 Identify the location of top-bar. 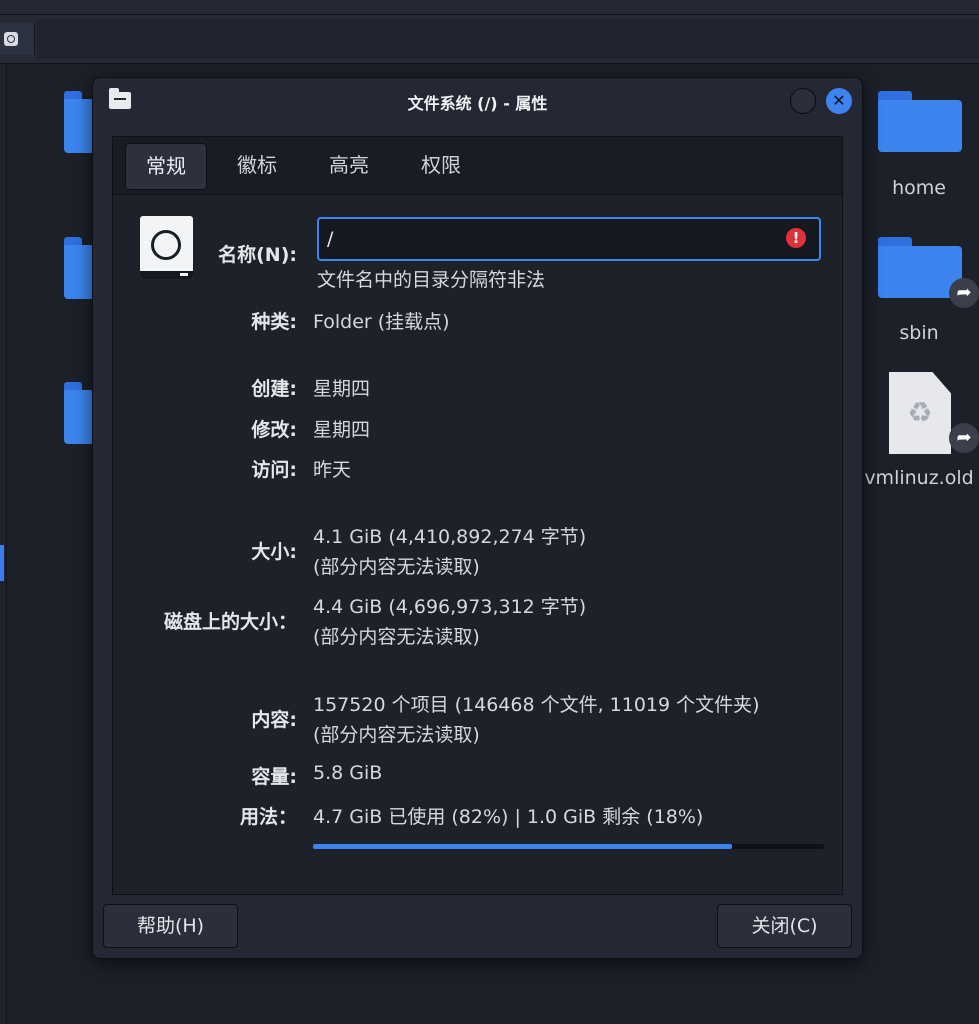
(489, 7).